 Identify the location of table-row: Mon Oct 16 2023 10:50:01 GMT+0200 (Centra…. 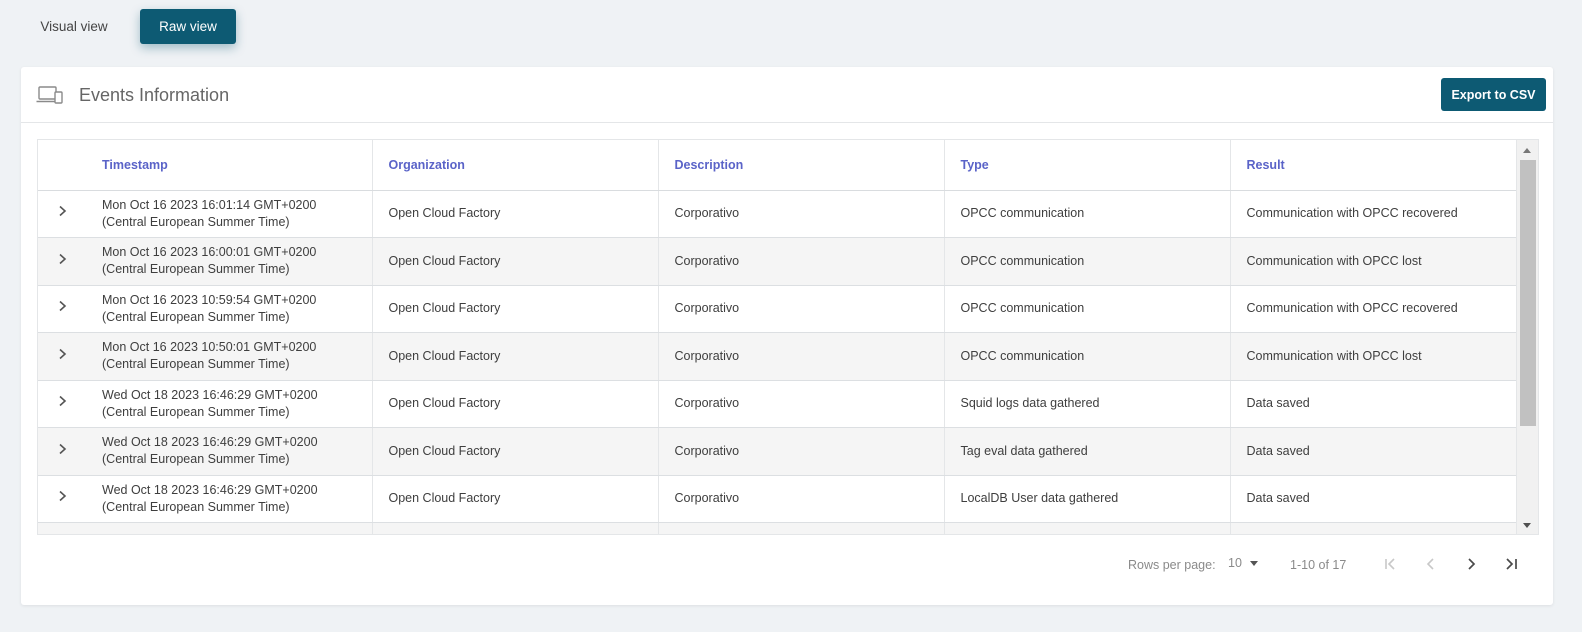
(777, 356).